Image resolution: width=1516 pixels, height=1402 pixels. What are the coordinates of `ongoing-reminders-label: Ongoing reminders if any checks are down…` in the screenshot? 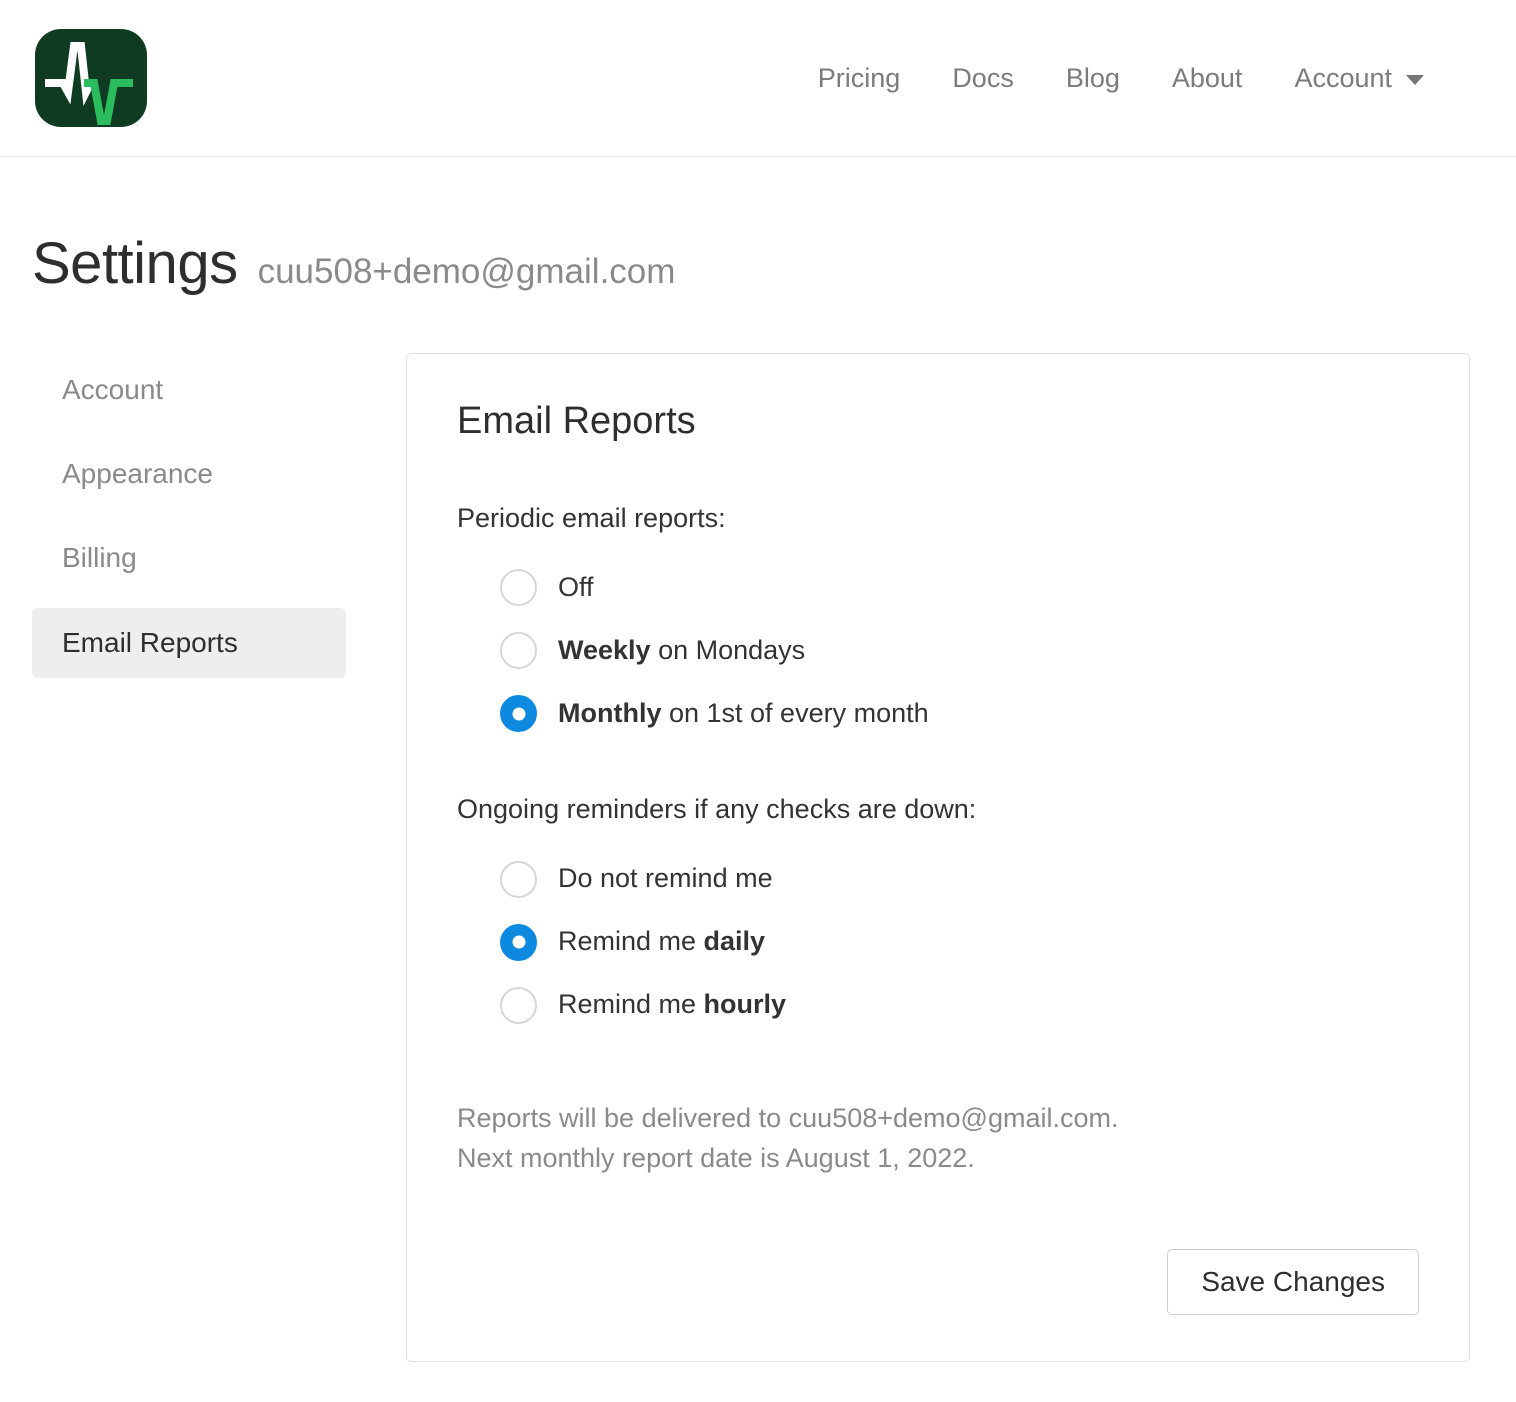 It's located at (717, 809).